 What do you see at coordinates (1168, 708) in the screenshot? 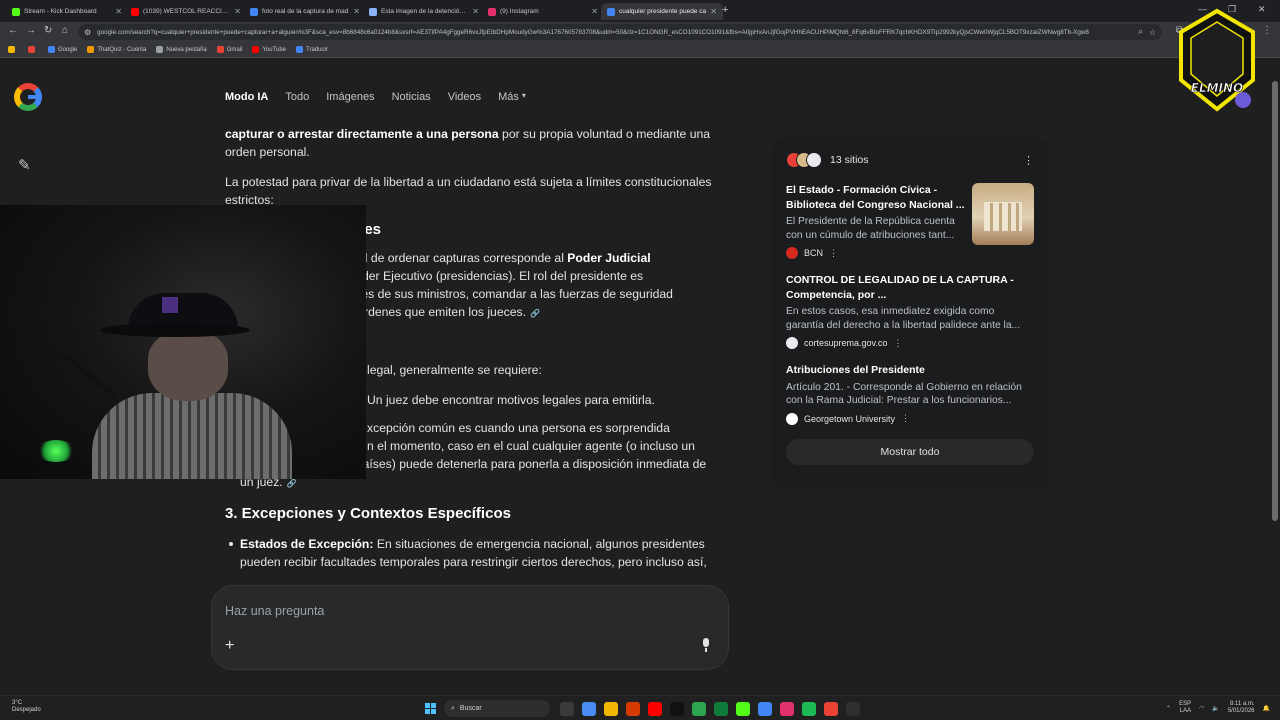
I see `chevron-up-icon: ⌃` at bounding box center [1168, 708].